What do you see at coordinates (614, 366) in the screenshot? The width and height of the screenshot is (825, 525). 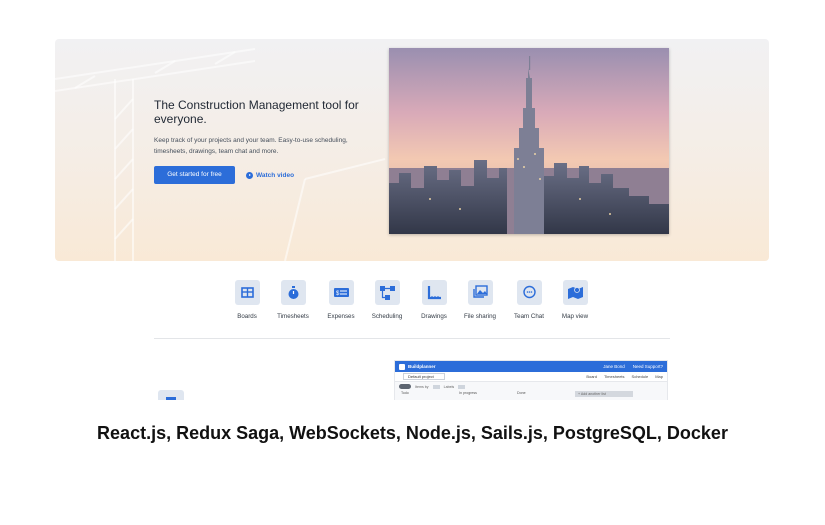 I see `user-name: Jane Bond` at bounding box center [614, 366].